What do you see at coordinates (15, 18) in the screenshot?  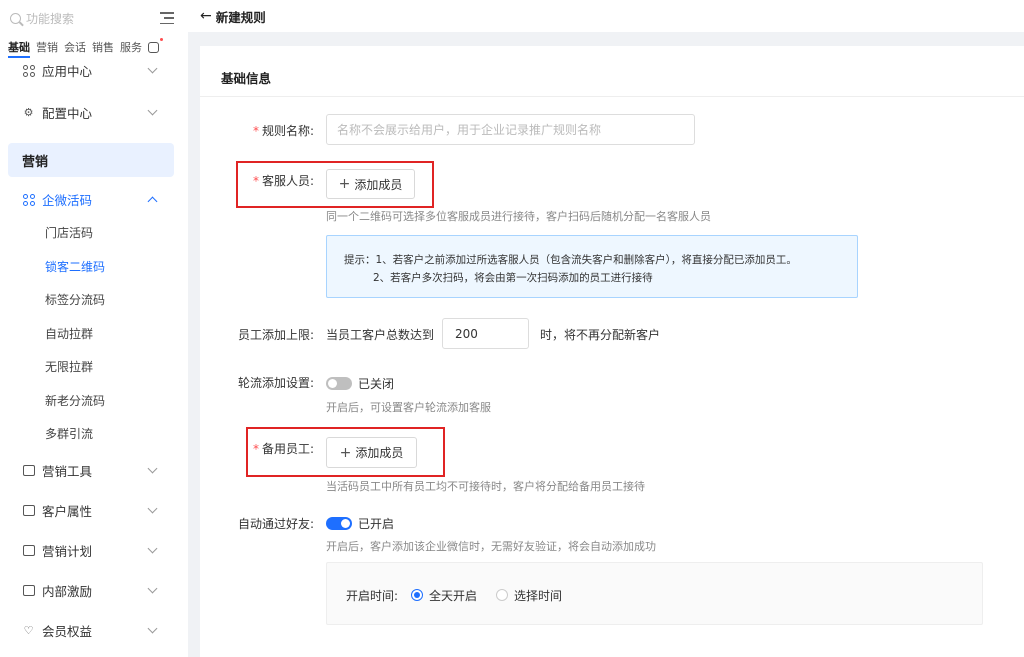 I see `search-icon` at bounding box center [15, 18].